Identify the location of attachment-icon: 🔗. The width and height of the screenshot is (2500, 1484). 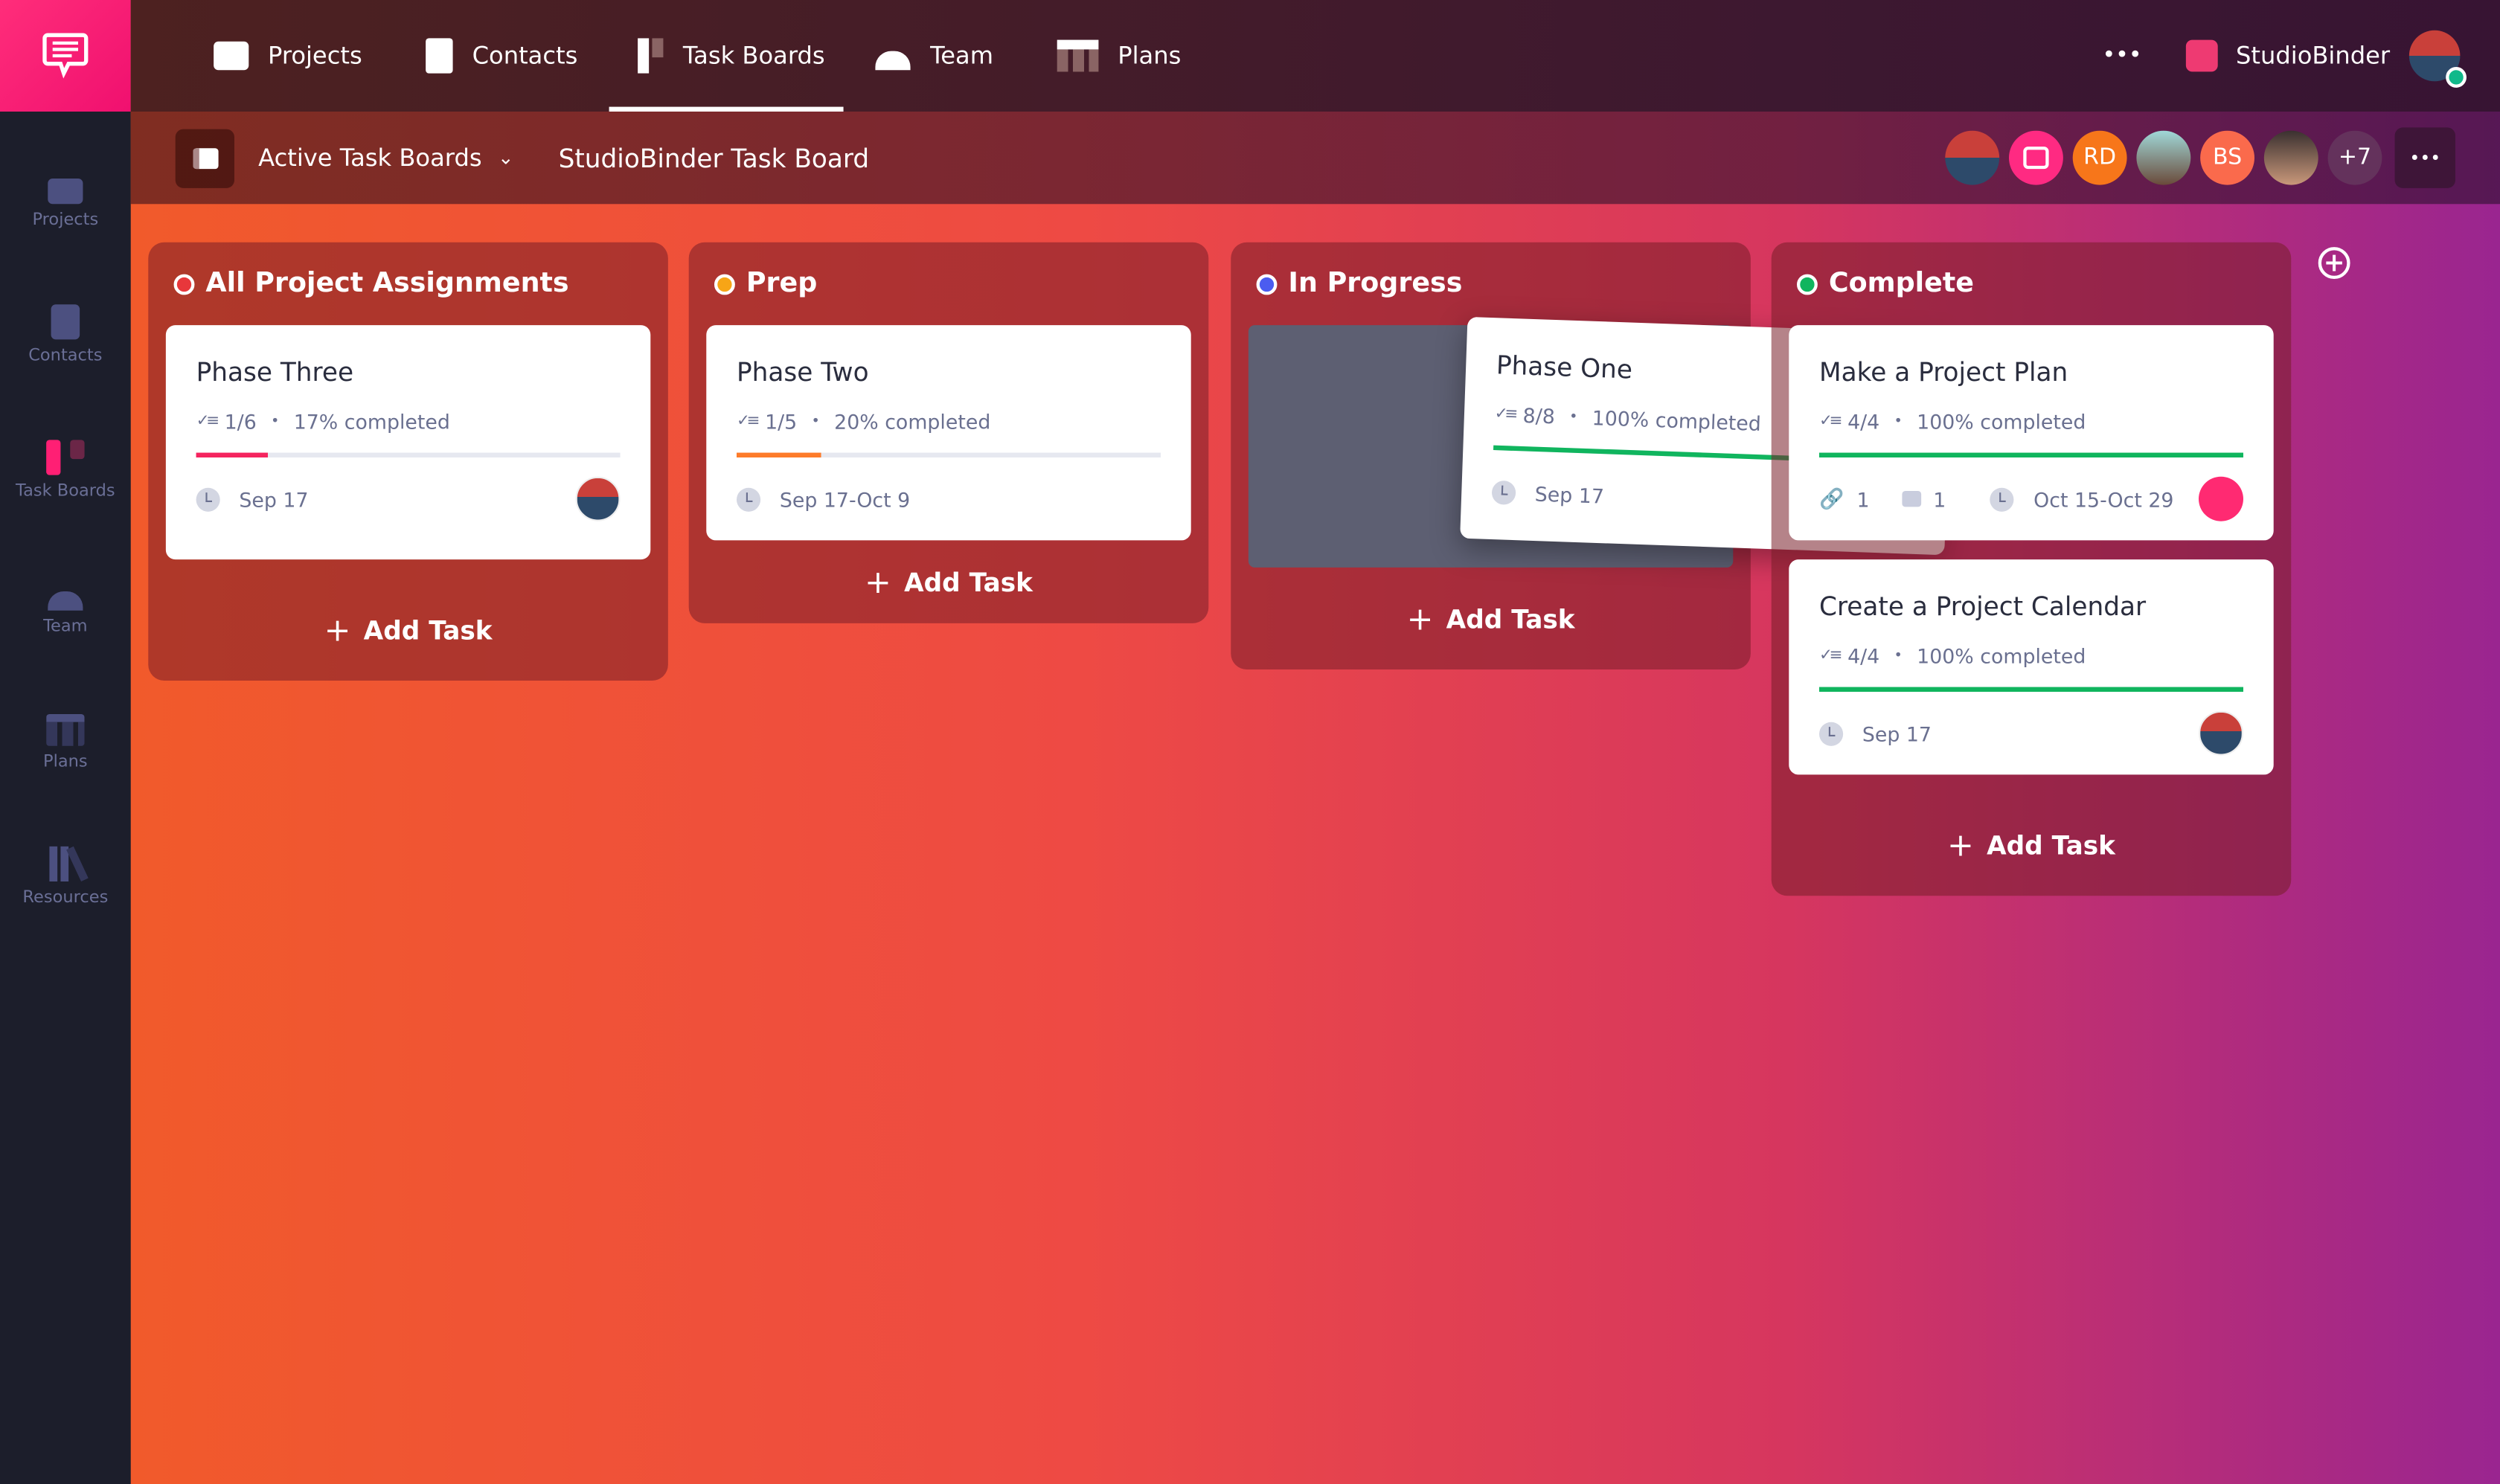
(1831, 498).